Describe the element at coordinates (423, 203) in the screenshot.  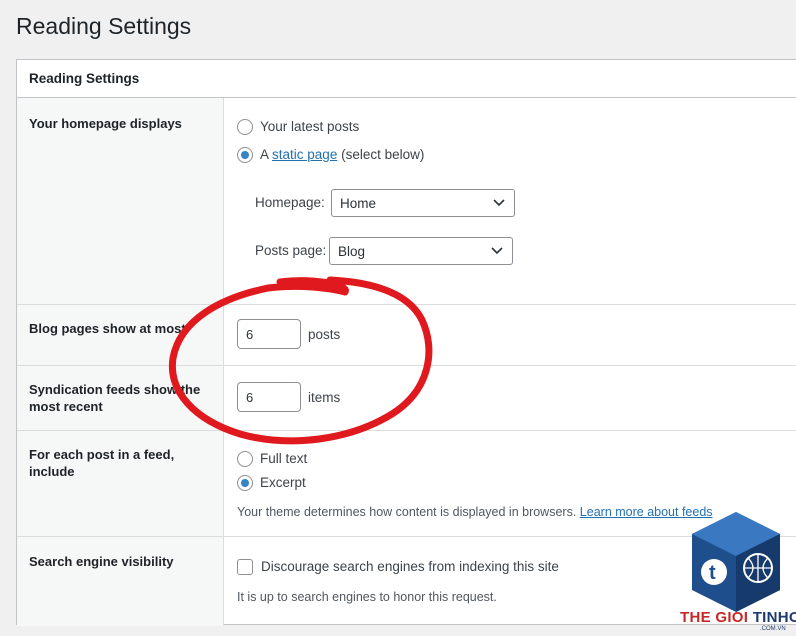
I see `homepage-select: Home` at that location.